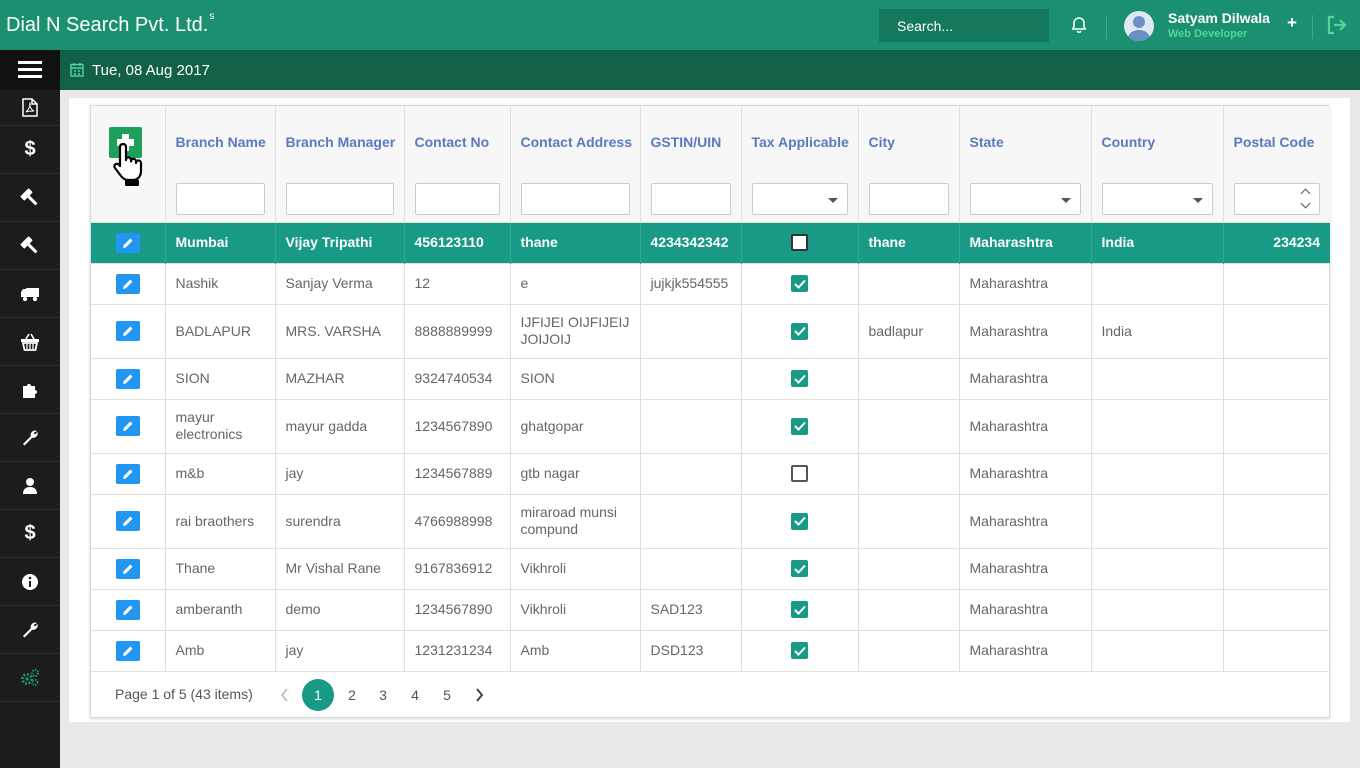  What do you see at coordinates (30, 630) in the screenshot?
I see `sidebar-item-maintenance` at bounding box center [30, 630].